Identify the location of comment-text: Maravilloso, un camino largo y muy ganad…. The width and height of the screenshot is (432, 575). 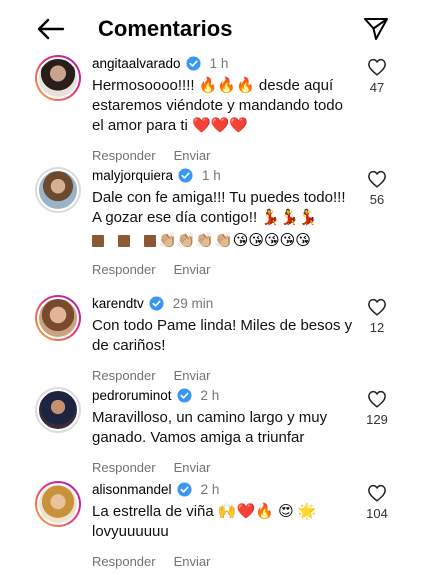
(210, 427).